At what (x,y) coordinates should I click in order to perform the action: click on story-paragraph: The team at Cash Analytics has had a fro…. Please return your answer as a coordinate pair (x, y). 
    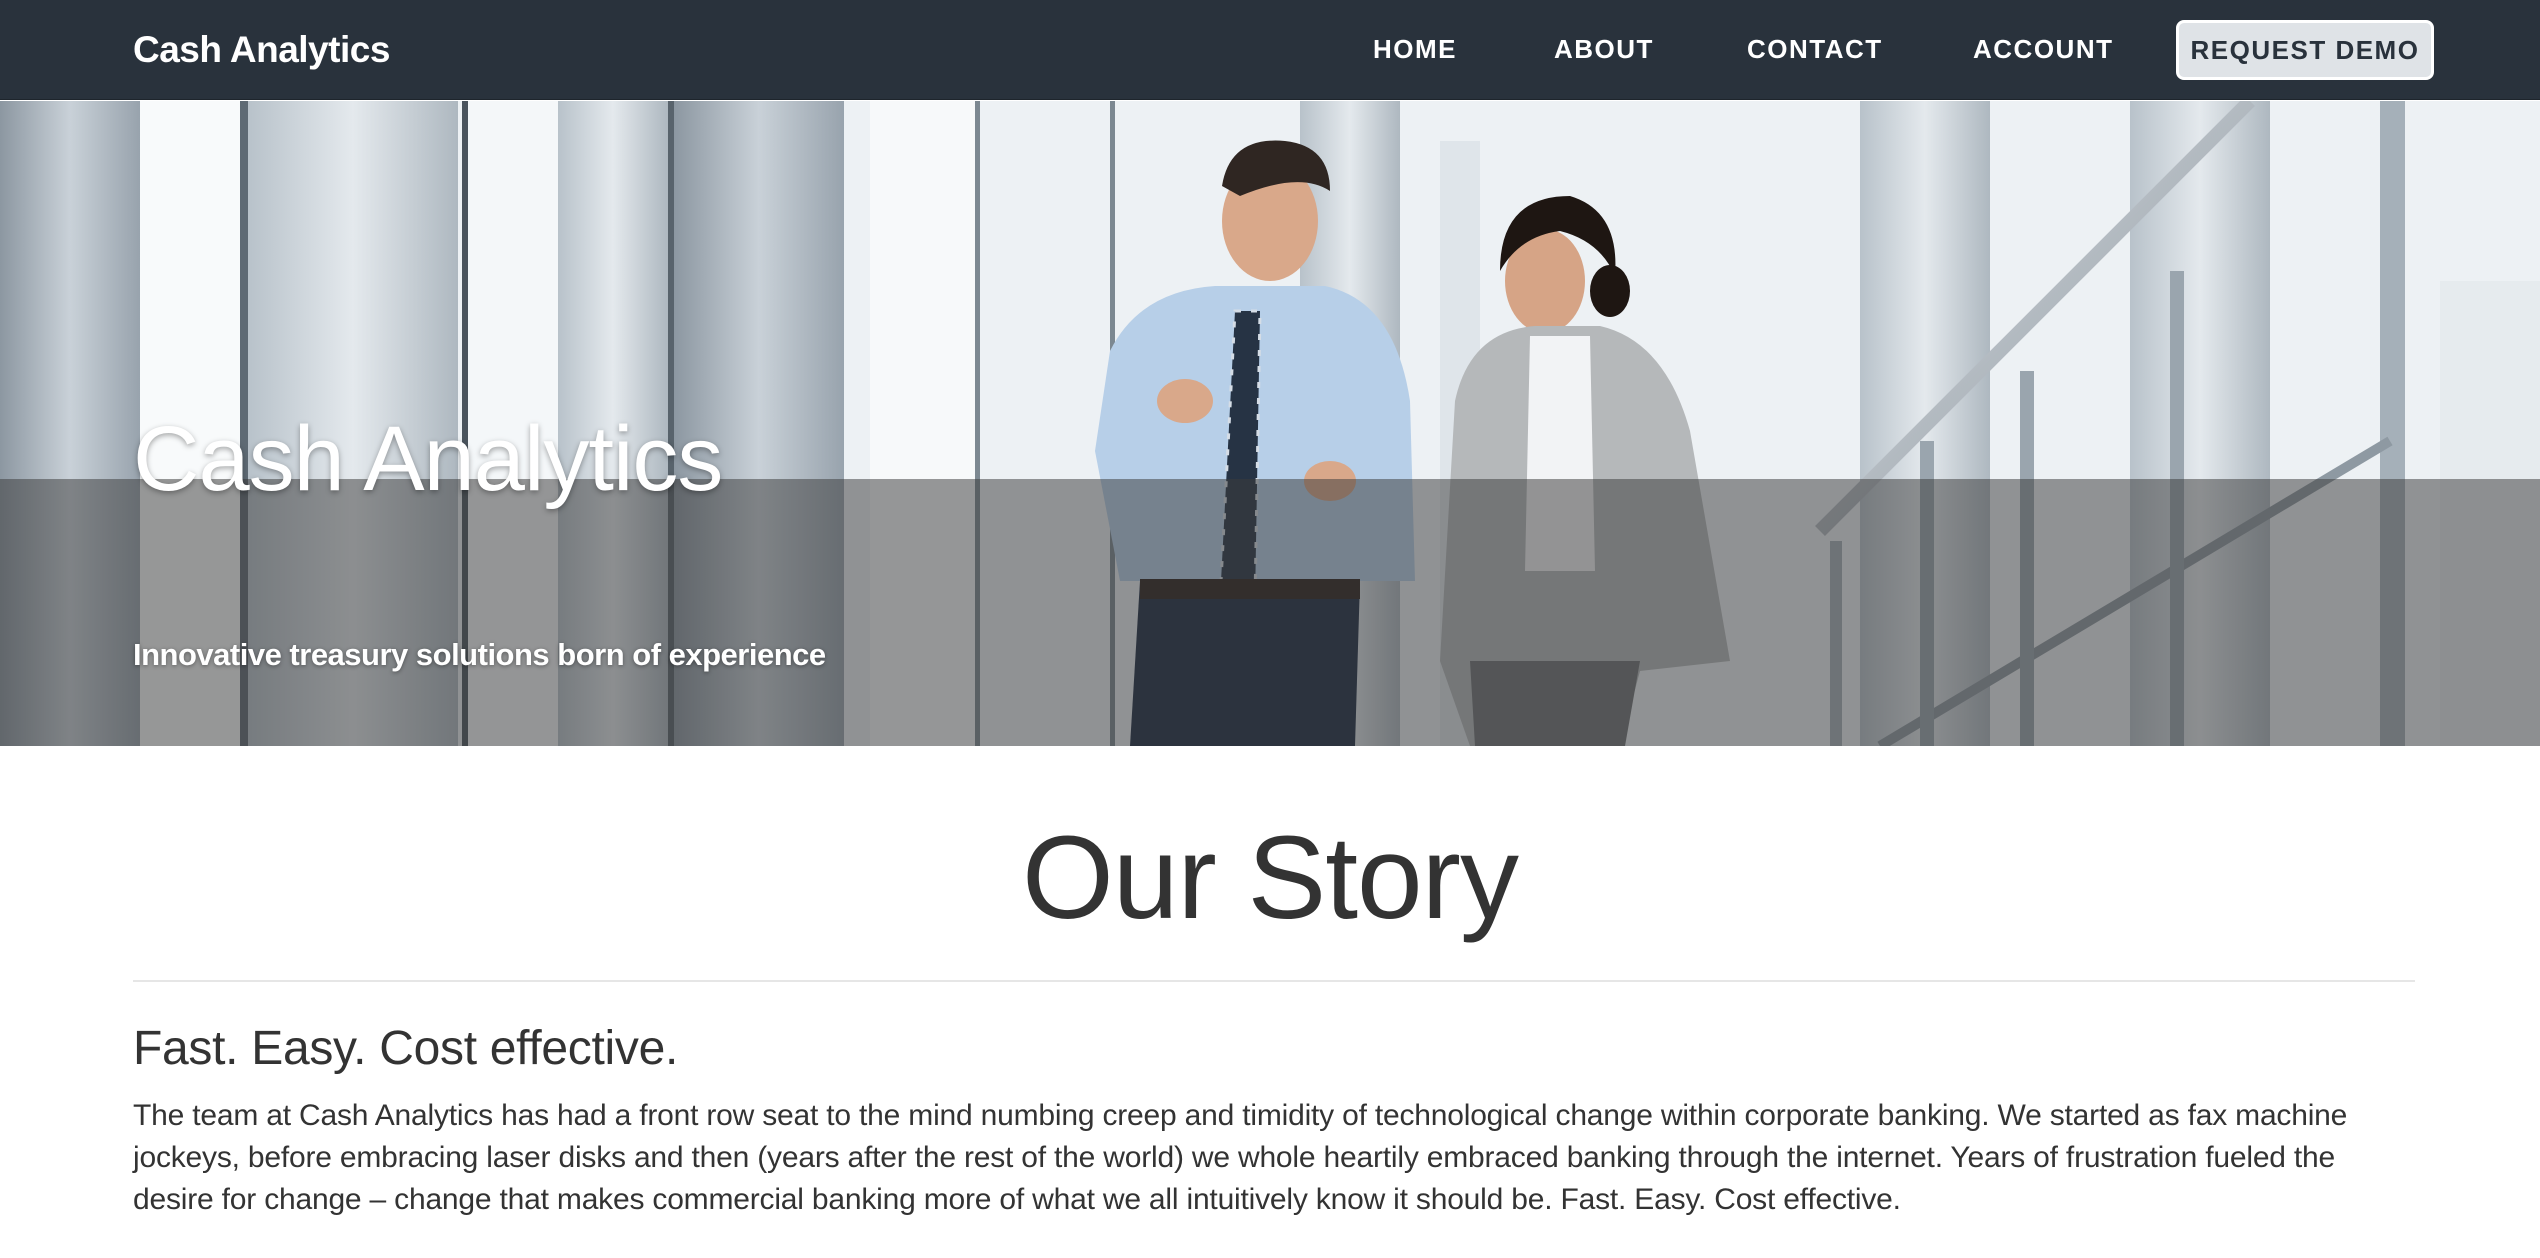
    Looking at the image, I should click on (1240, 1157).